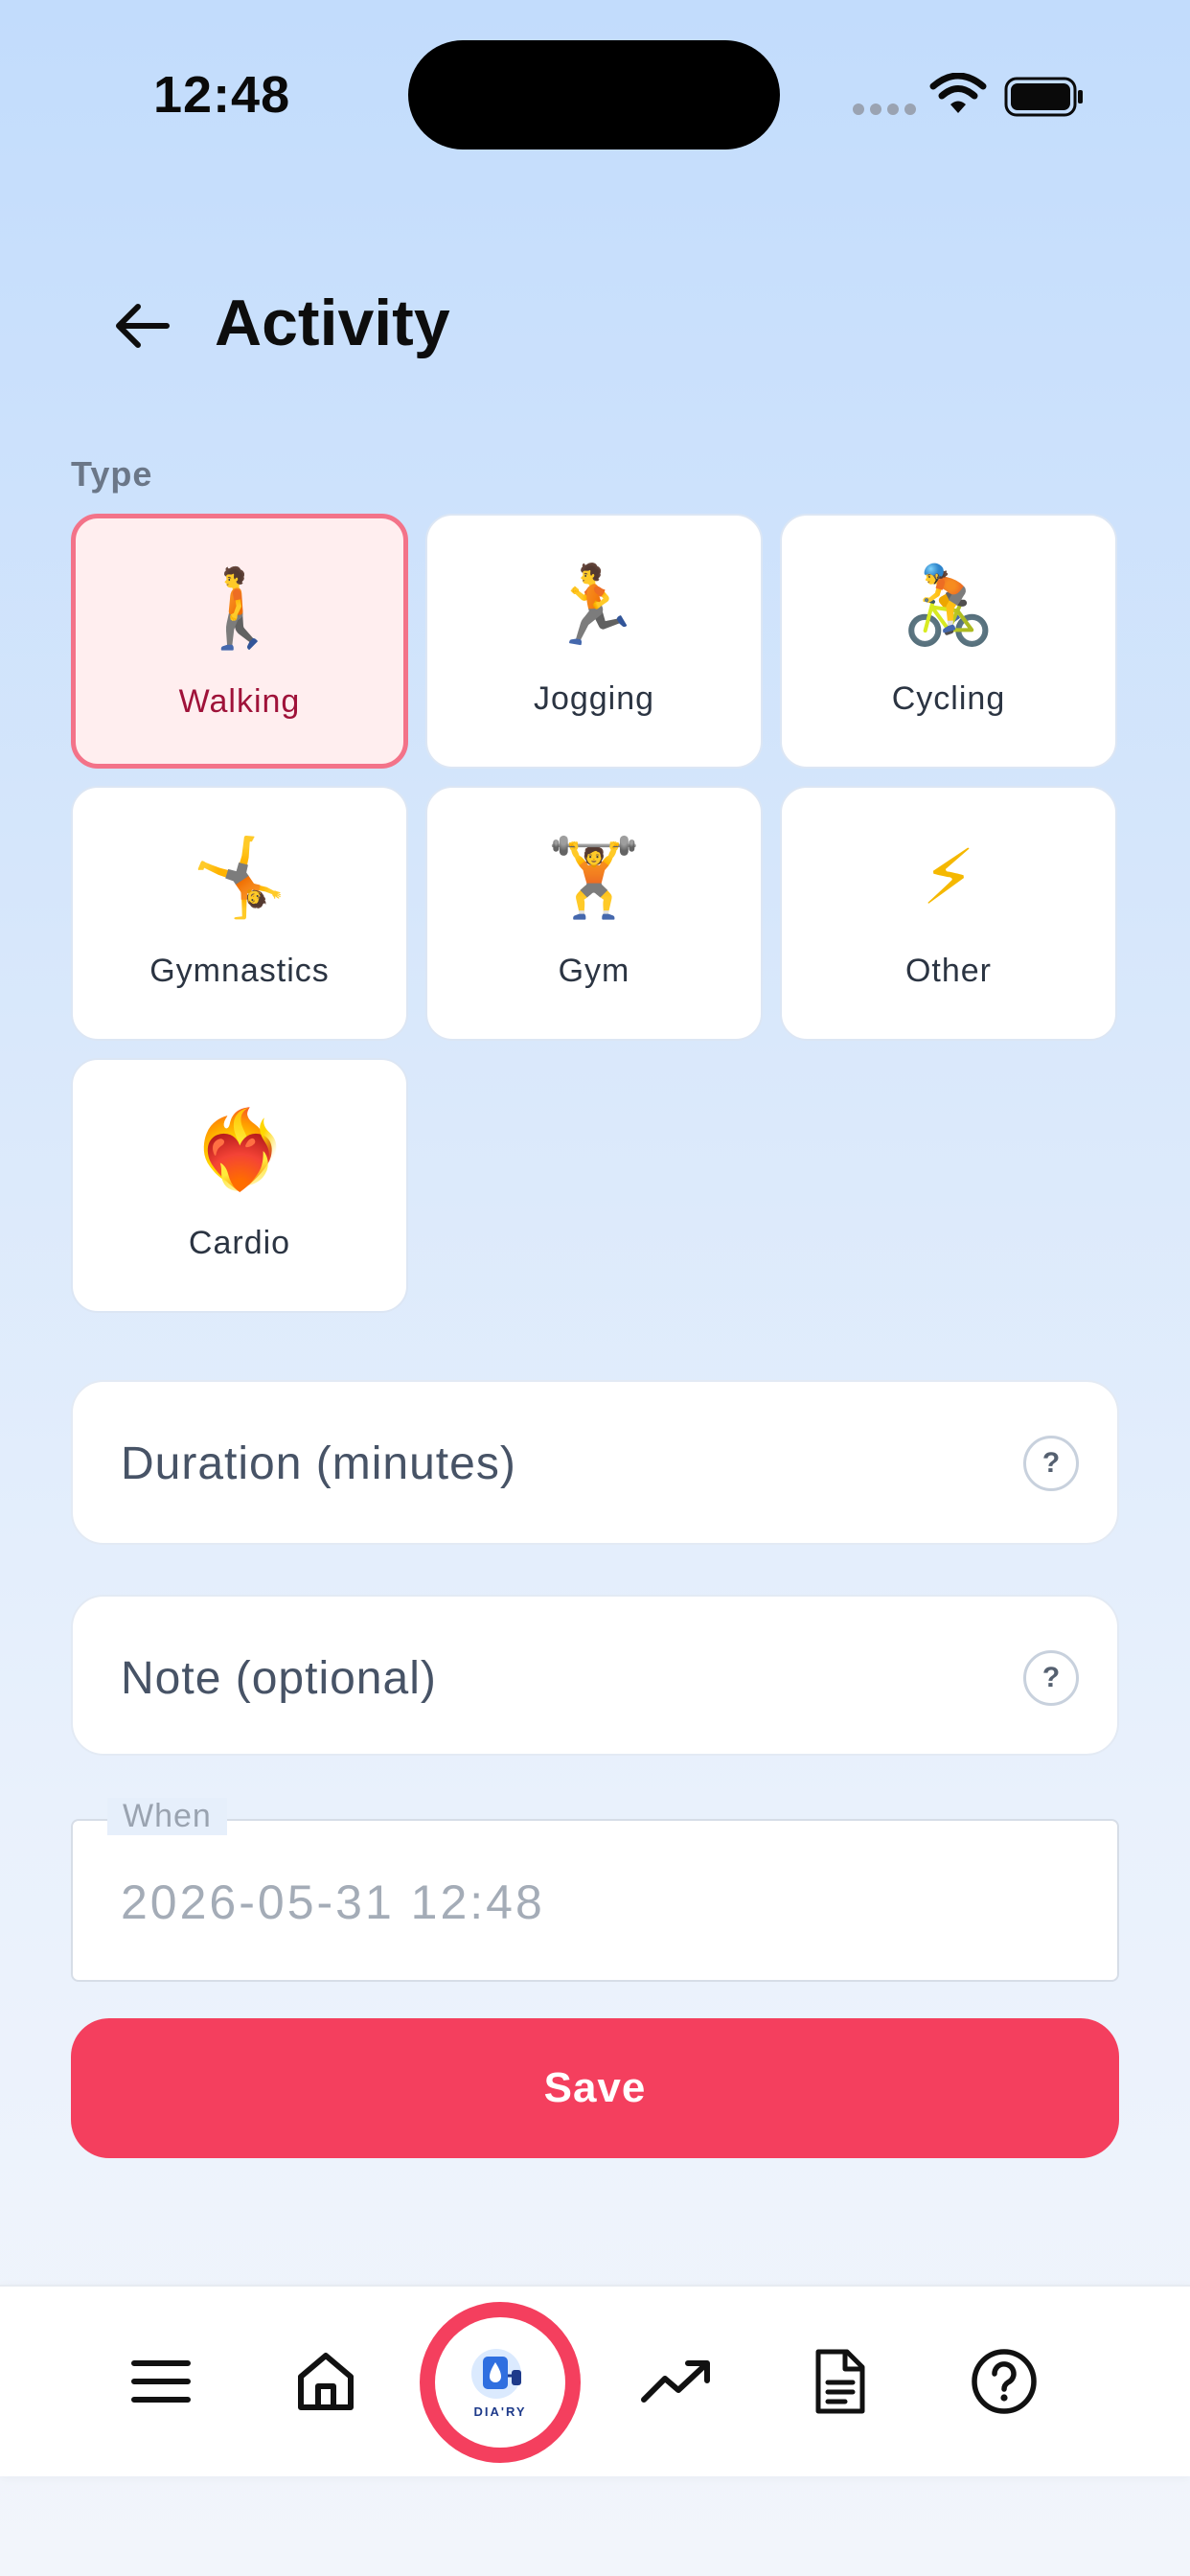  I want to click on arrow-left-icon, so click(143, 326).